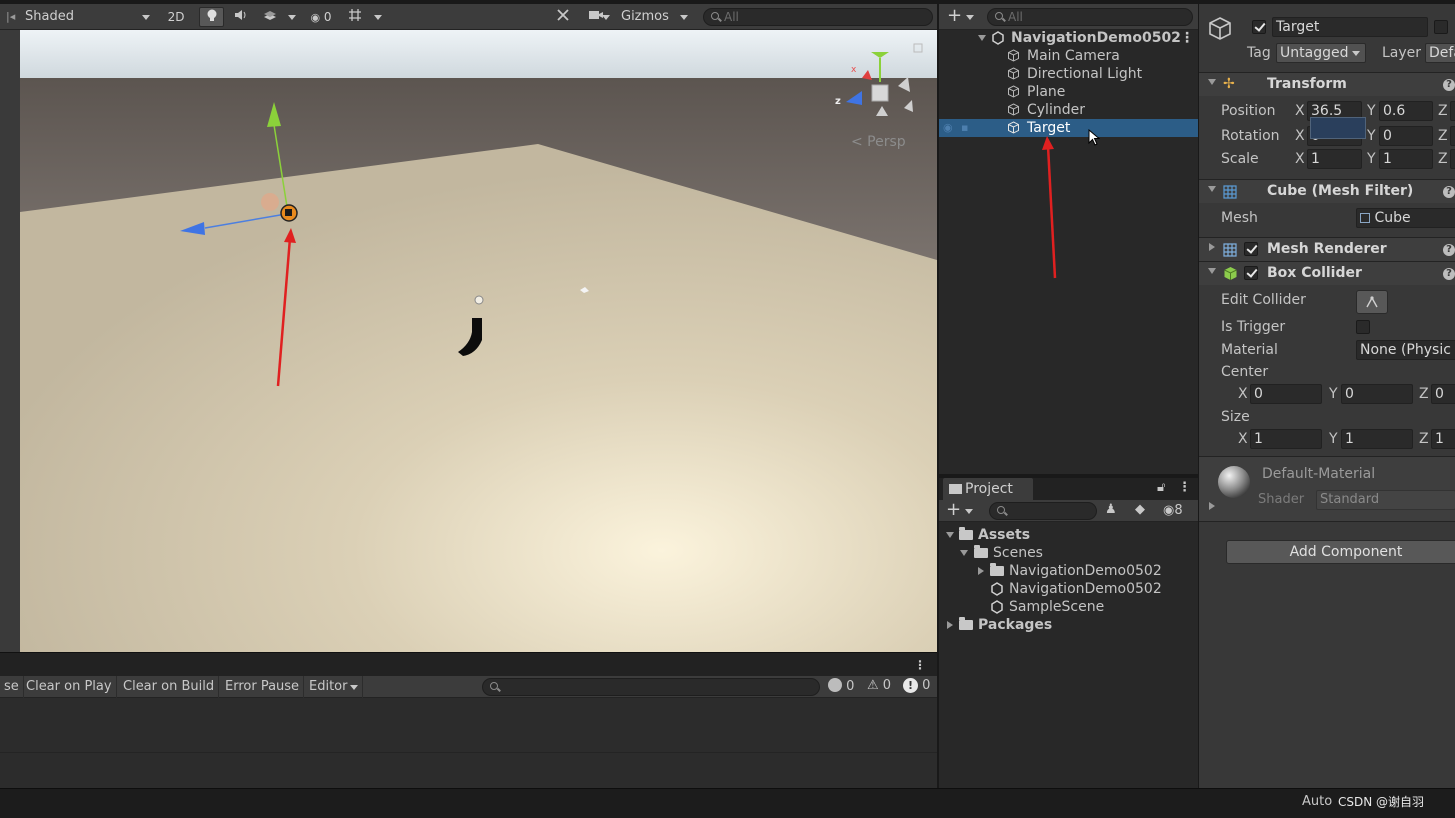  What do you see at coordinates (1363, 327) in the screenshot?
I see `is-trigger-checkbox` at bounding box center [1363, 327].